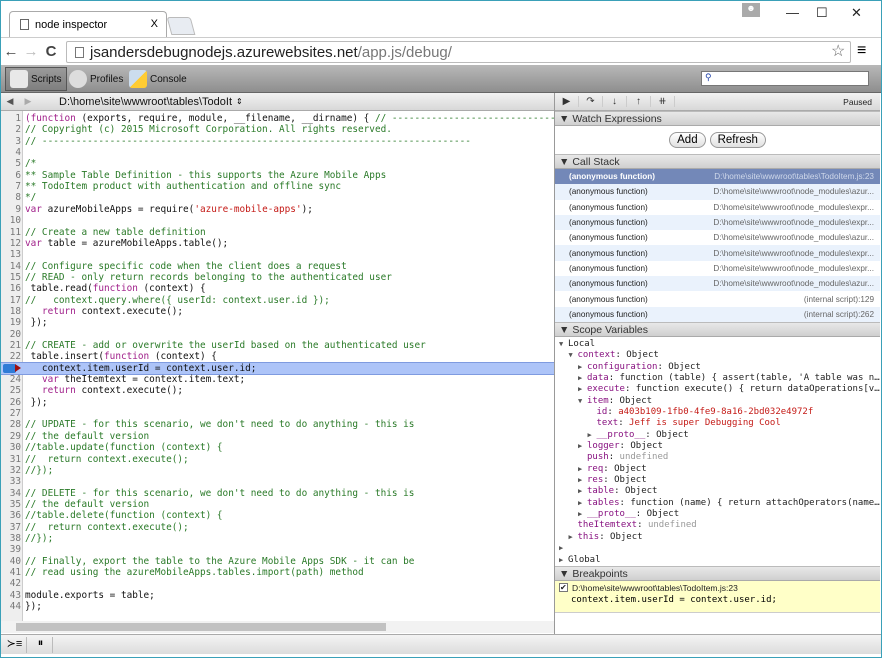  What do you see at coordinates (11, 209) in the screenshot?
I see `line-number: 9` at bounding box center [11, 209].